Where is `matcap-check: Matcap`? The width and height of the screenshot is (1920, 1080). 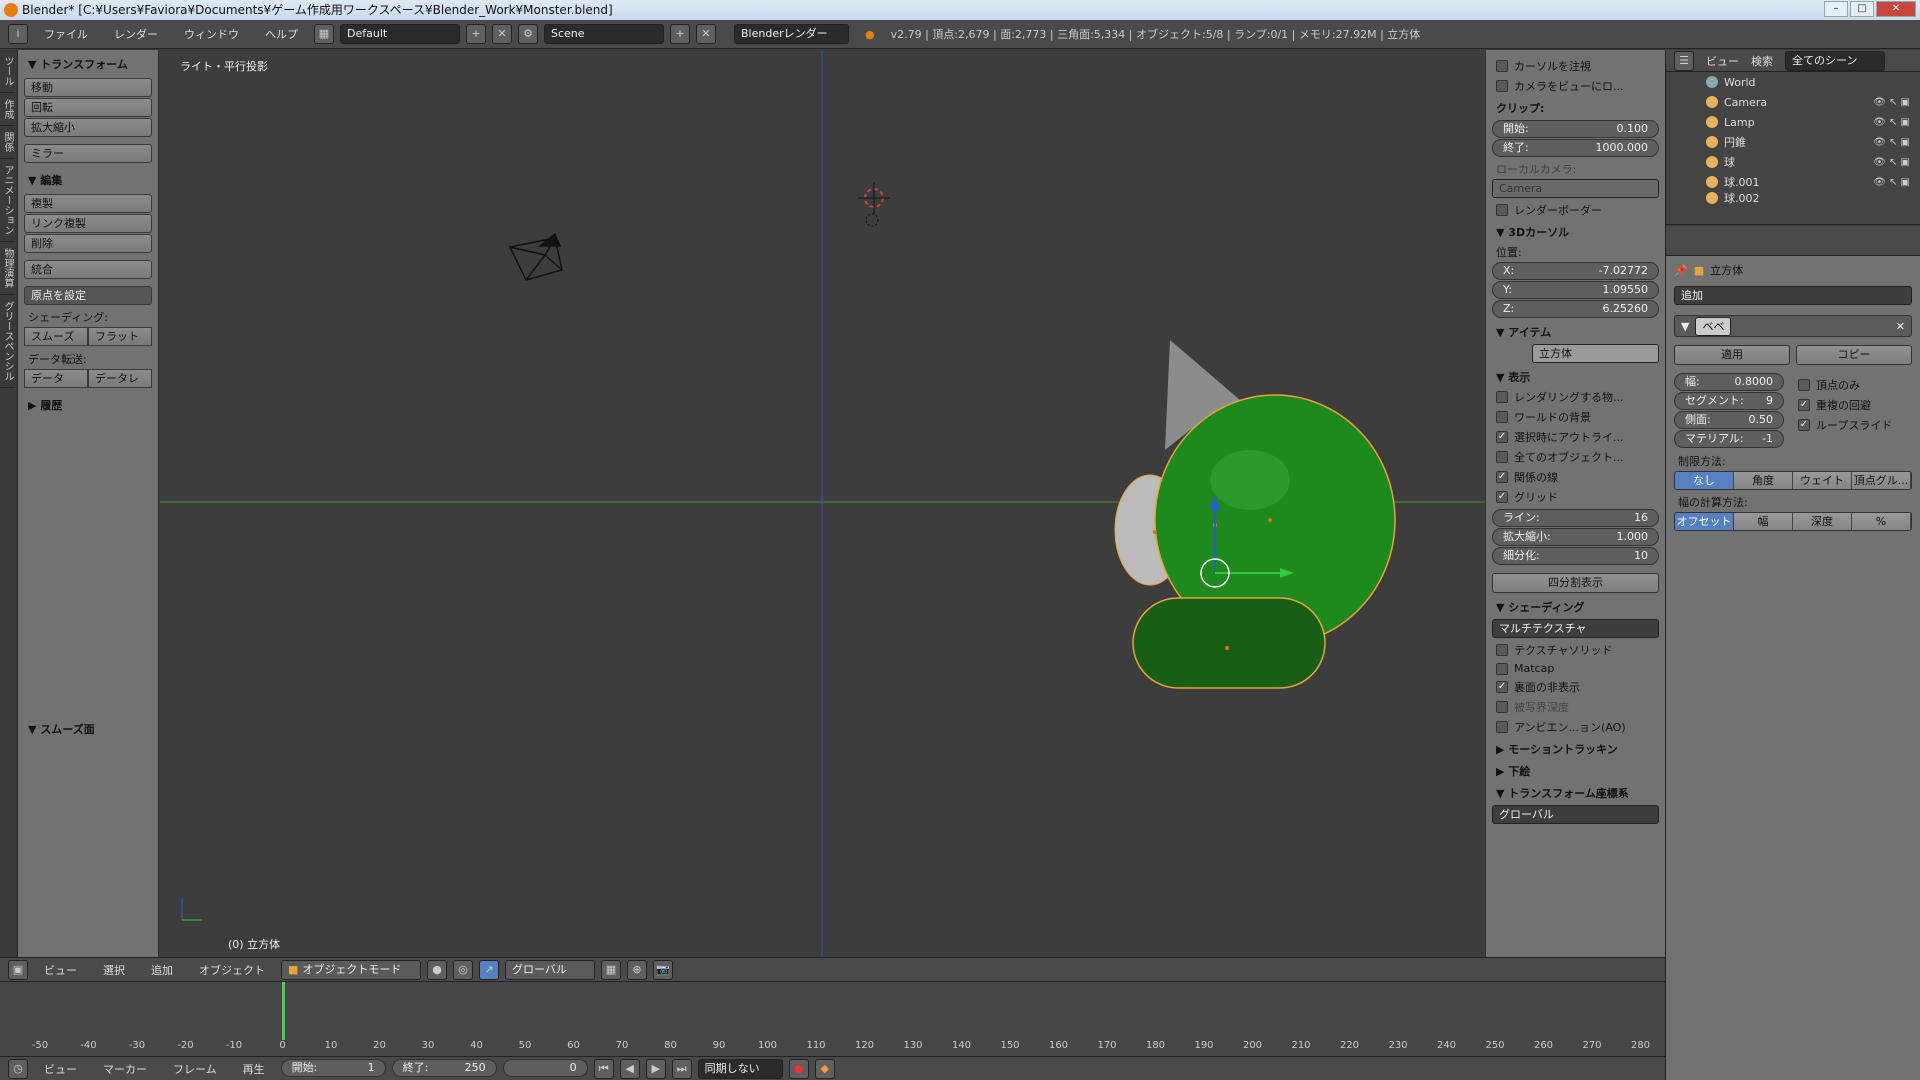 matcap-check: Matcap is located at coordinates (1577, 668).